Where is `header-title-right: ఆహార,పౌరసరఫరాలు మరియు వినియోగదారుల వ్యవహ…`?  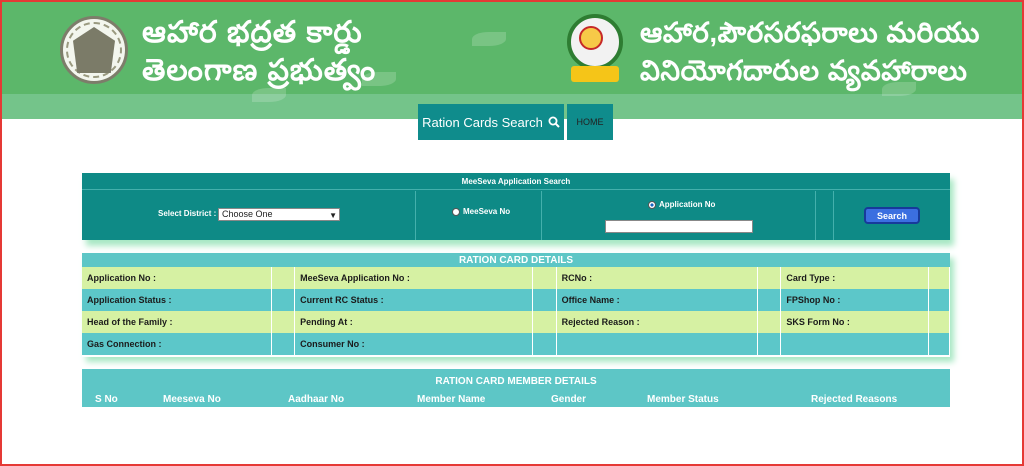 header-title-right: ఆహార,పౌరసరఫరాలు మరియు వినియోగదారుల వ్యవహ… is located at coordinates (810, 52).